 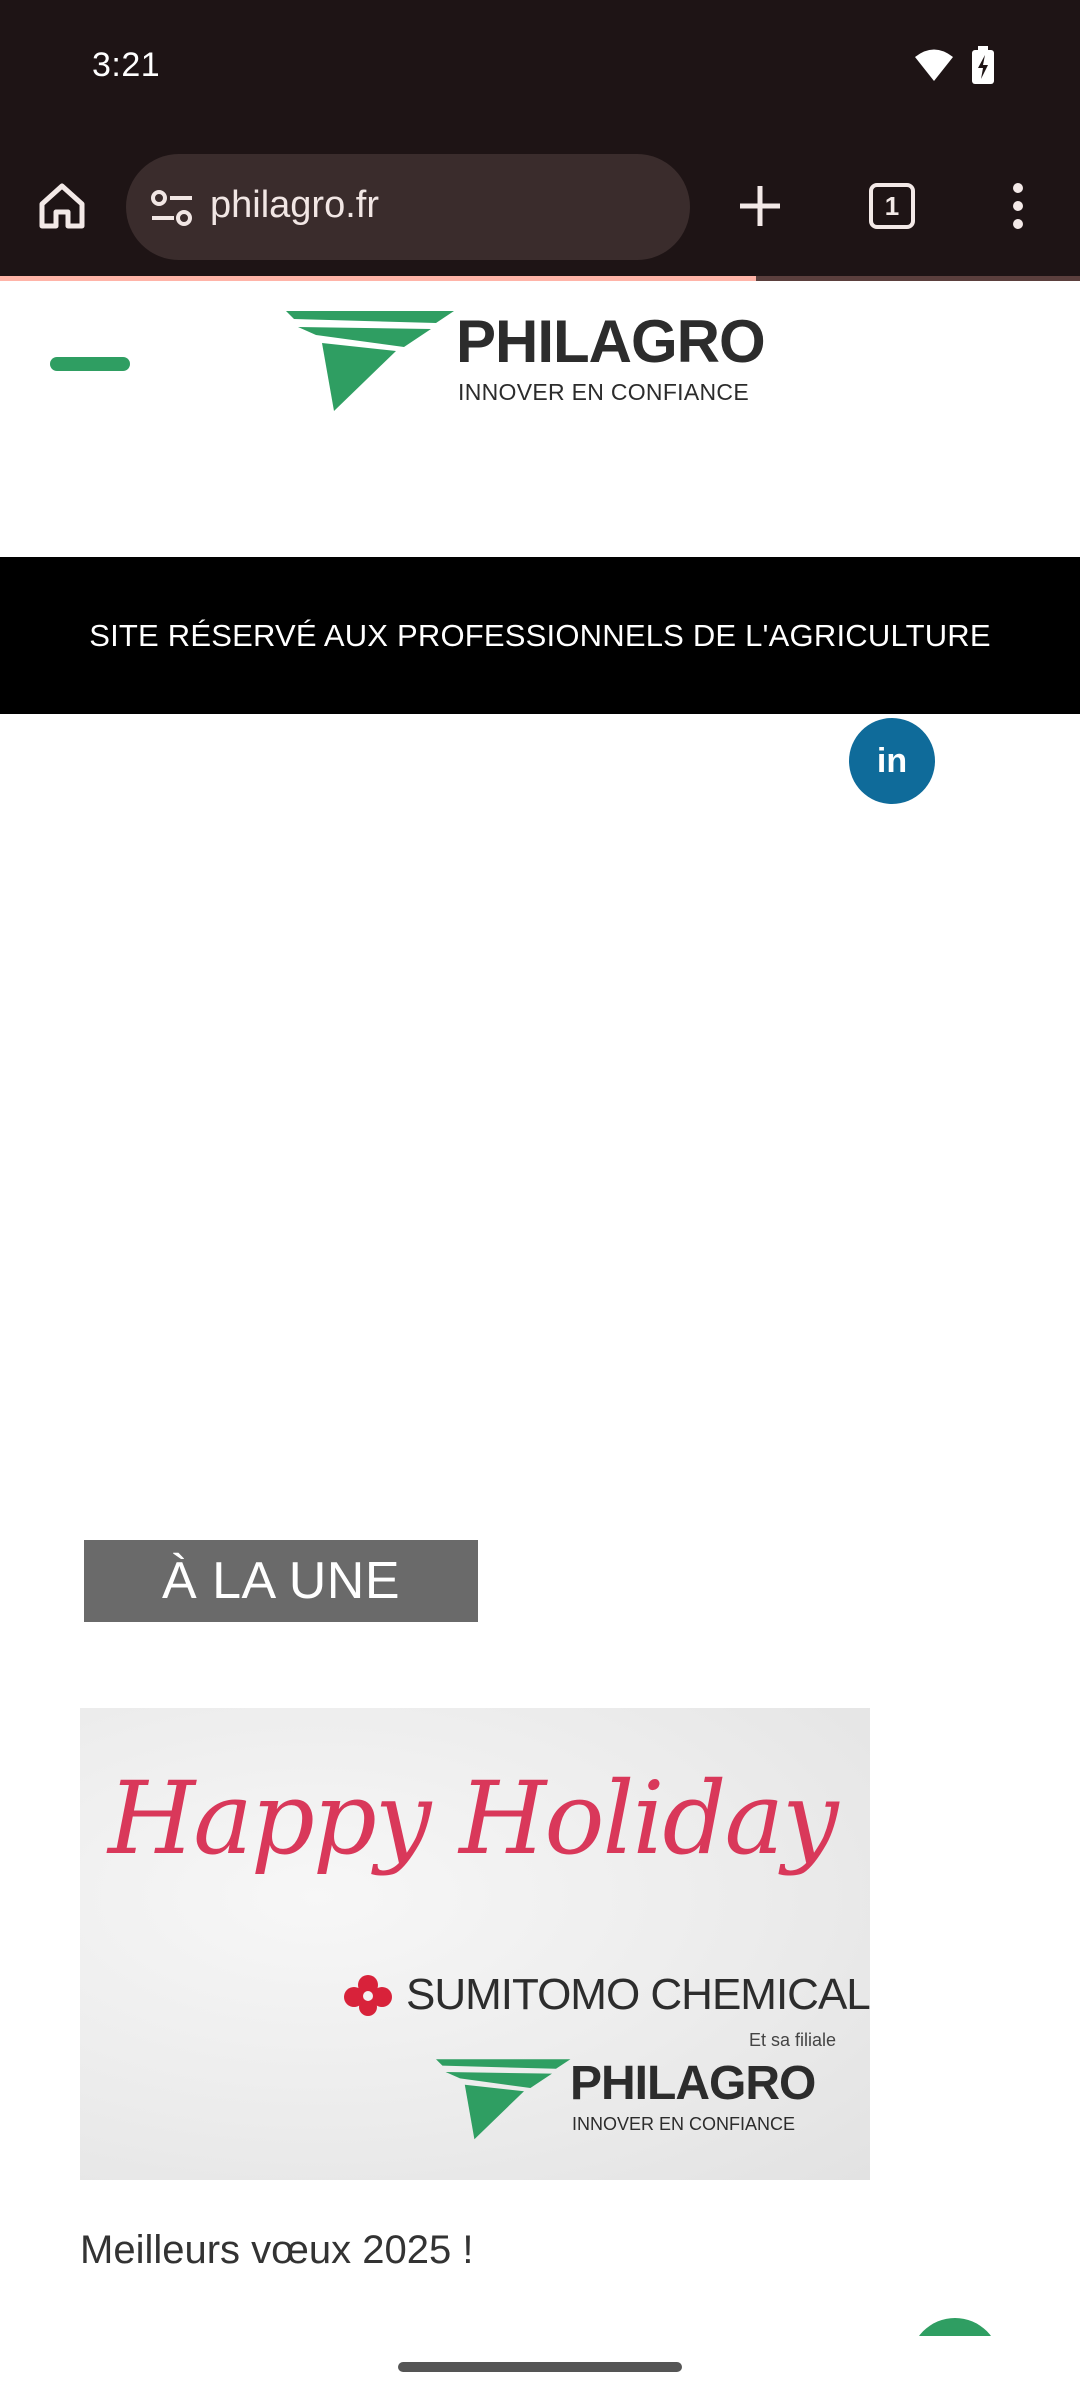 I want to click on site-settings-button, so click(x=172, y=208).